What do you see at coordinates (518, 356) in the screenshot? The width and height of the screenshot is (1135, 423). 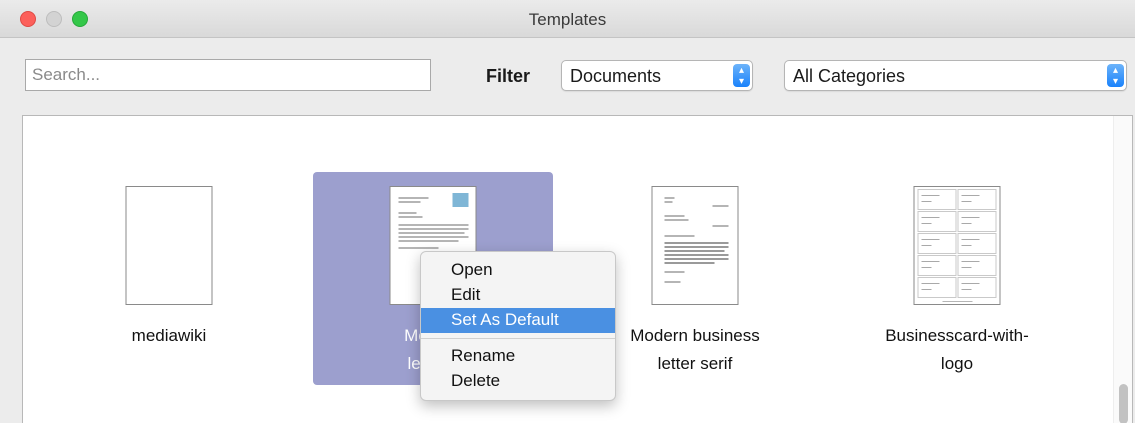 I see `menu-item-rename: Rename` at bounding box center [518, 356].